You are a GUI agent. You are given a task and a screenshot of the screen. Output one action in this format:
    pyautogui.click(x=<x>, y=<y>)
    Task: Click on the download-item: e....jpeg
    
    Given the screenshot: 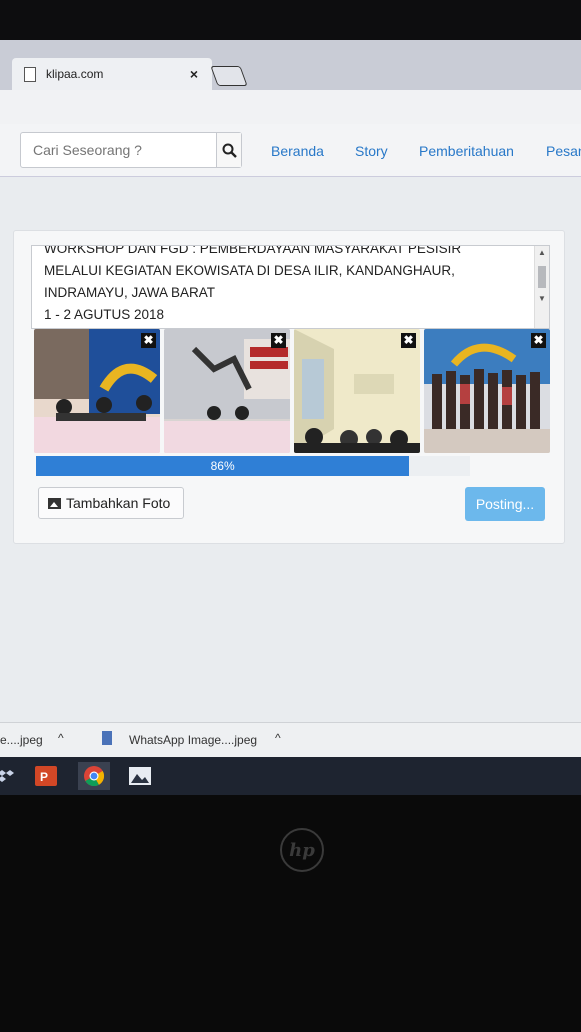 What is the action you would take?
    pyautogui.click(x=21, y=740)
    